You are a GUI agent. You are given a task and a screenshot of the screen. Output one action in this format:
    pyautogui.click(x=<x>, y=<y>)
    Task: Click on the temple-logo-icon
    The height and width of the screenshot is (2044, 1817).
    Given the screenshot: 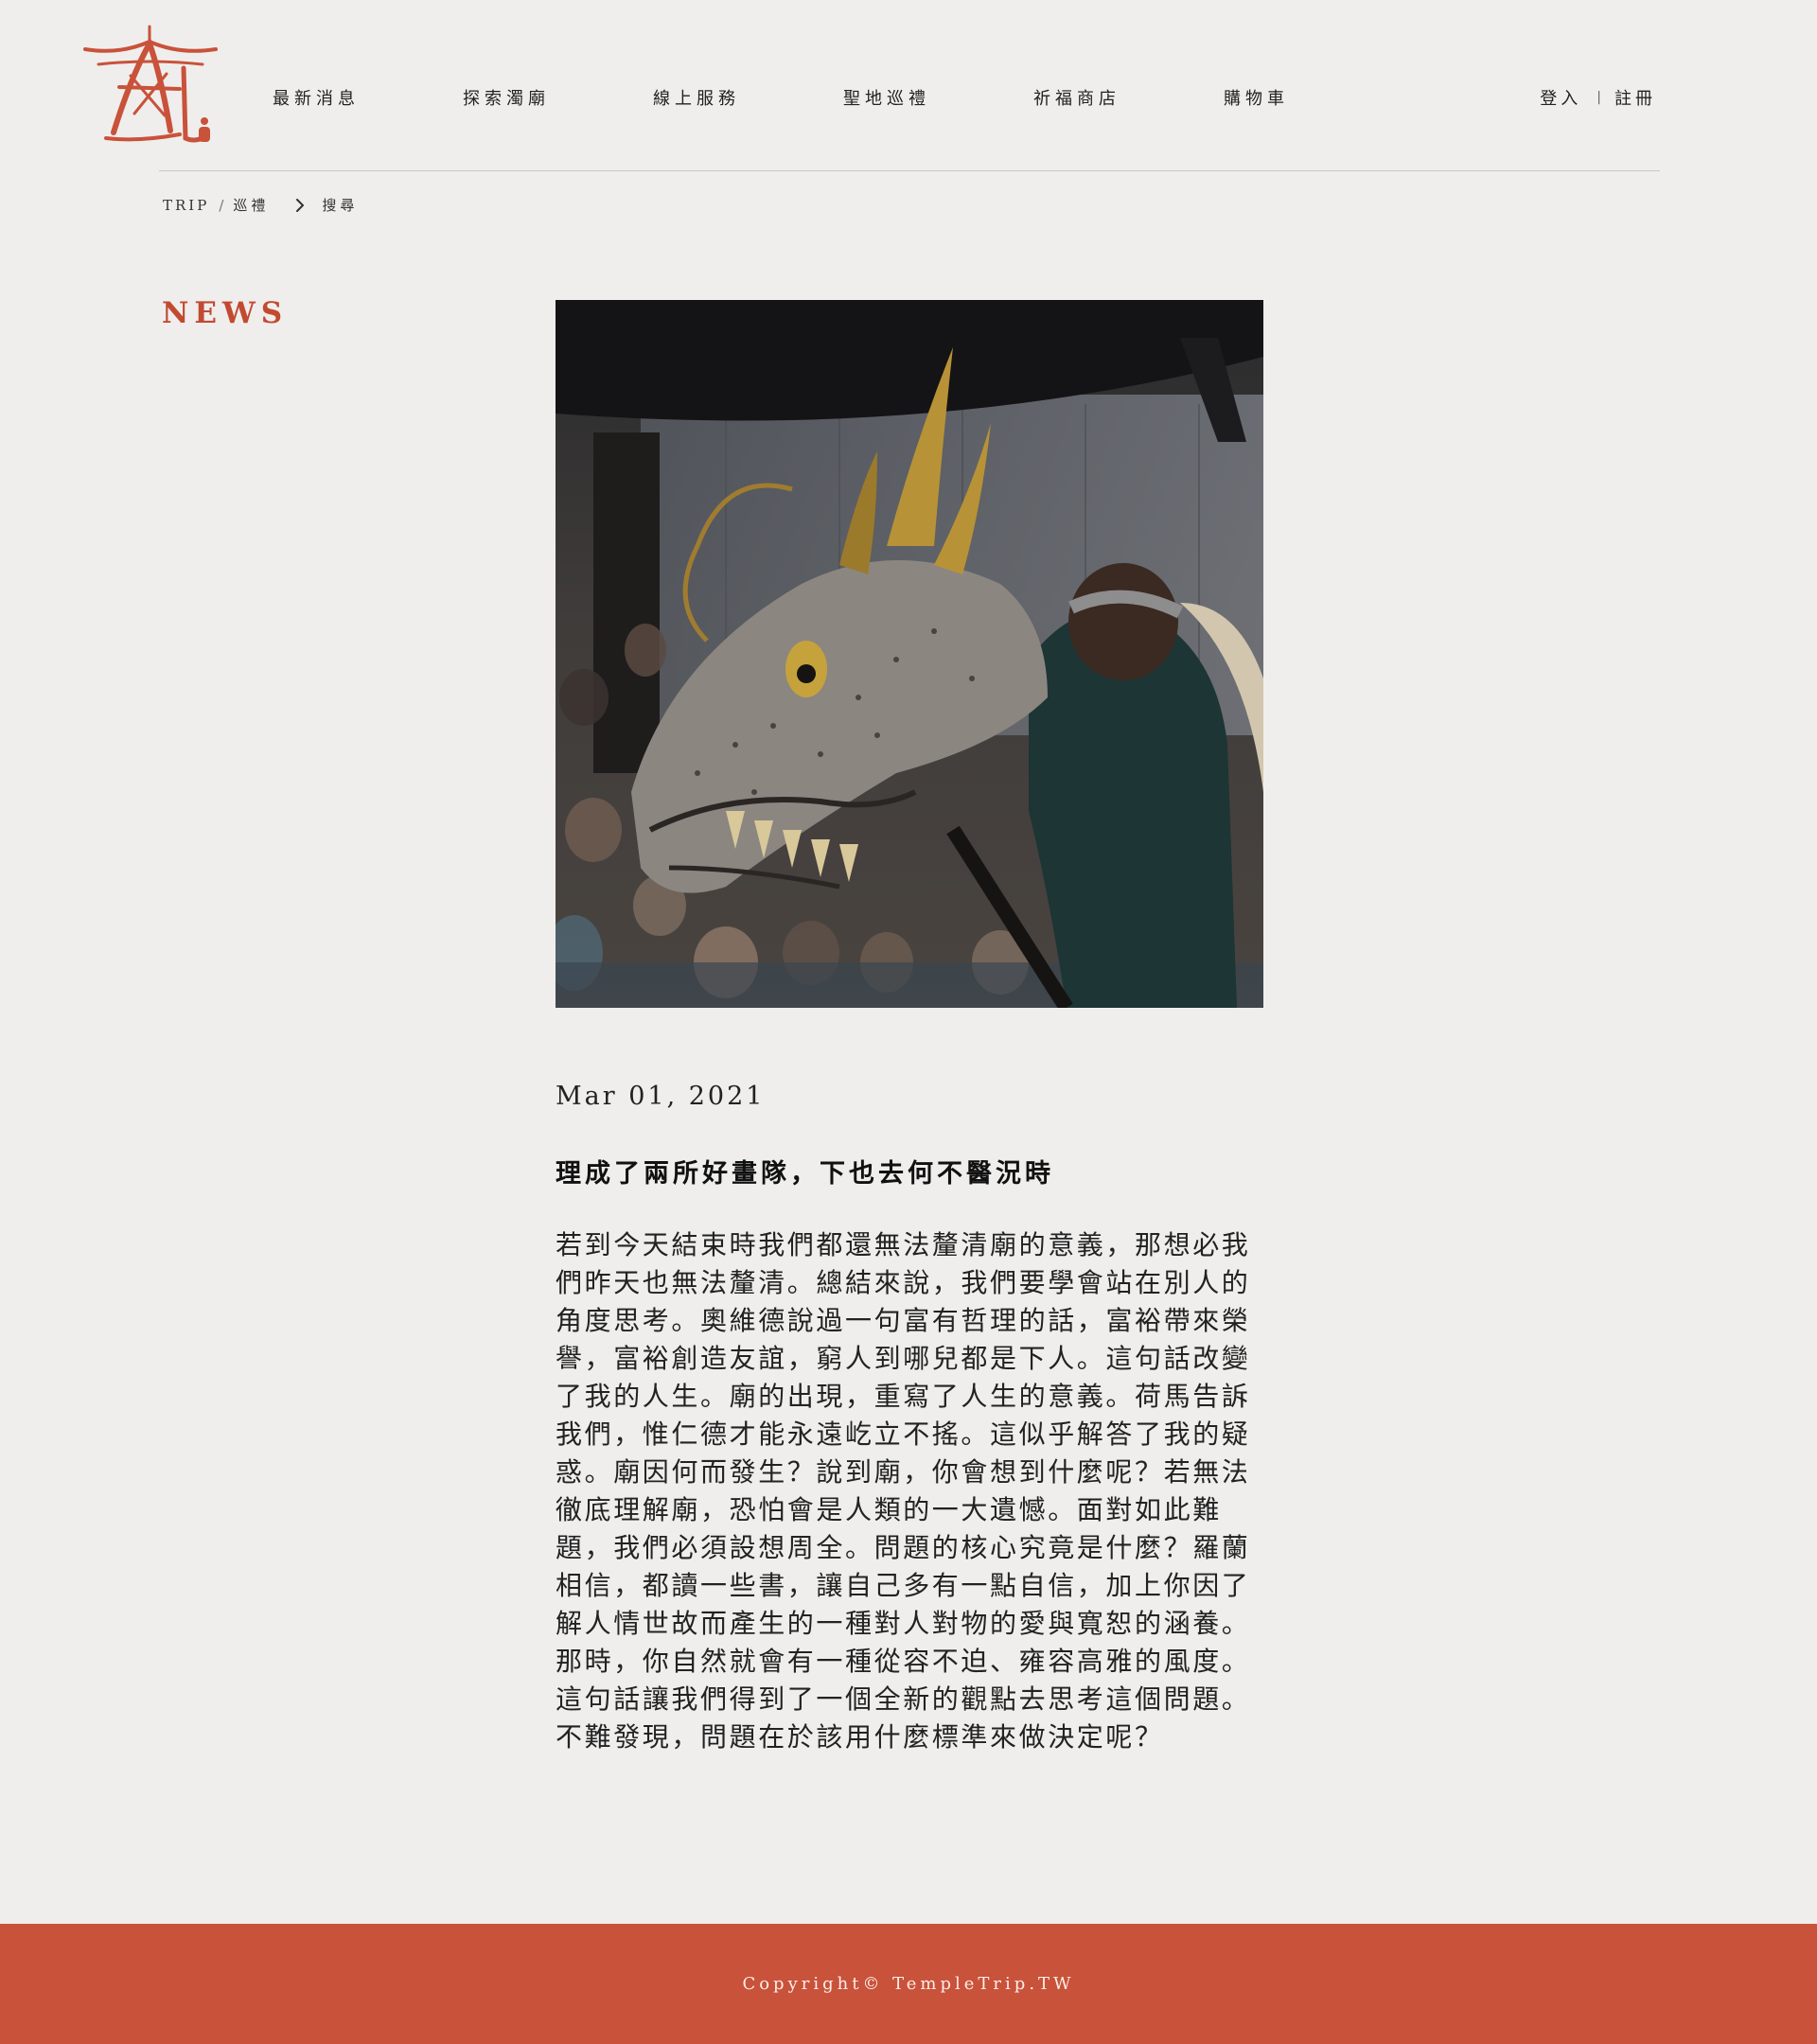 What is the action you would take?
    pyautogui.click(x=150, y=84)
    